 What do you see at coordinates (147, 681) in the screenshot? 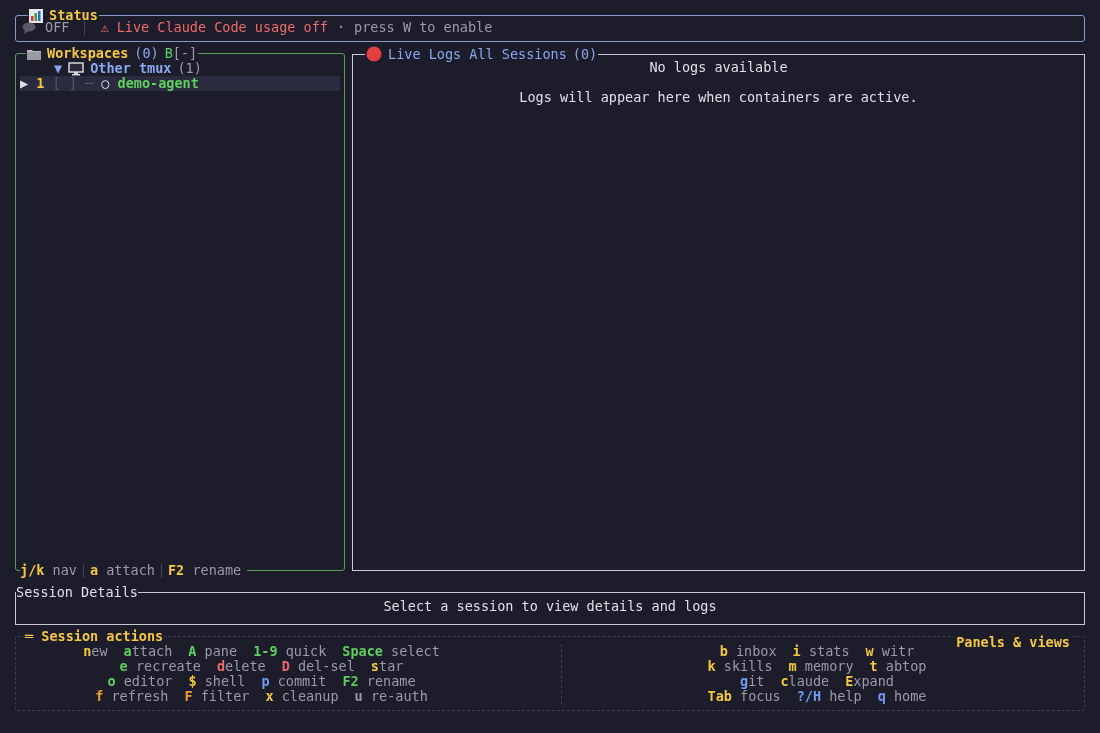
I see `shortcut-label: editor` at bounding box center [147, 681].